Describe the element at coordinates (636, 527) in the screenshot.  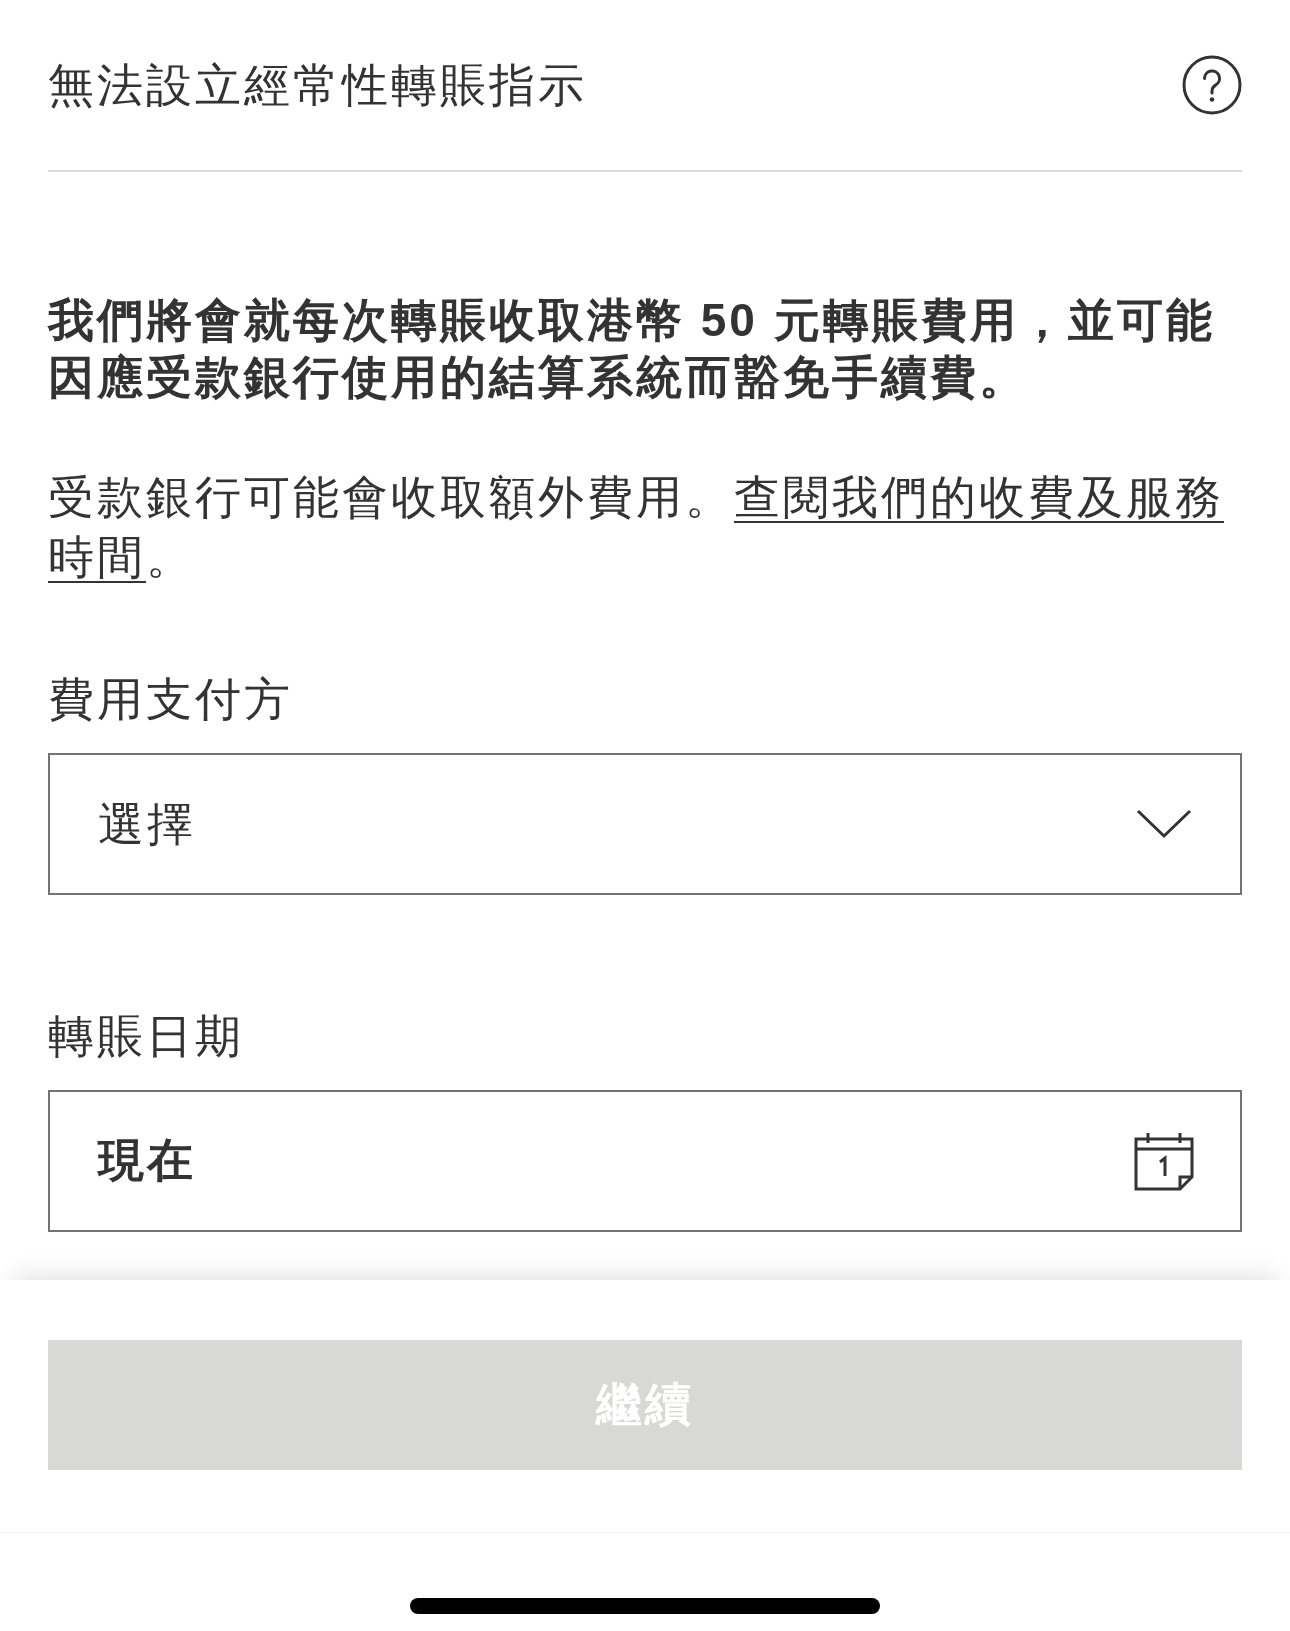
I see `extra-fee-text: 受款銀行可能會收取額外費用。查閱我們的收費及服務 時間。` at that location.